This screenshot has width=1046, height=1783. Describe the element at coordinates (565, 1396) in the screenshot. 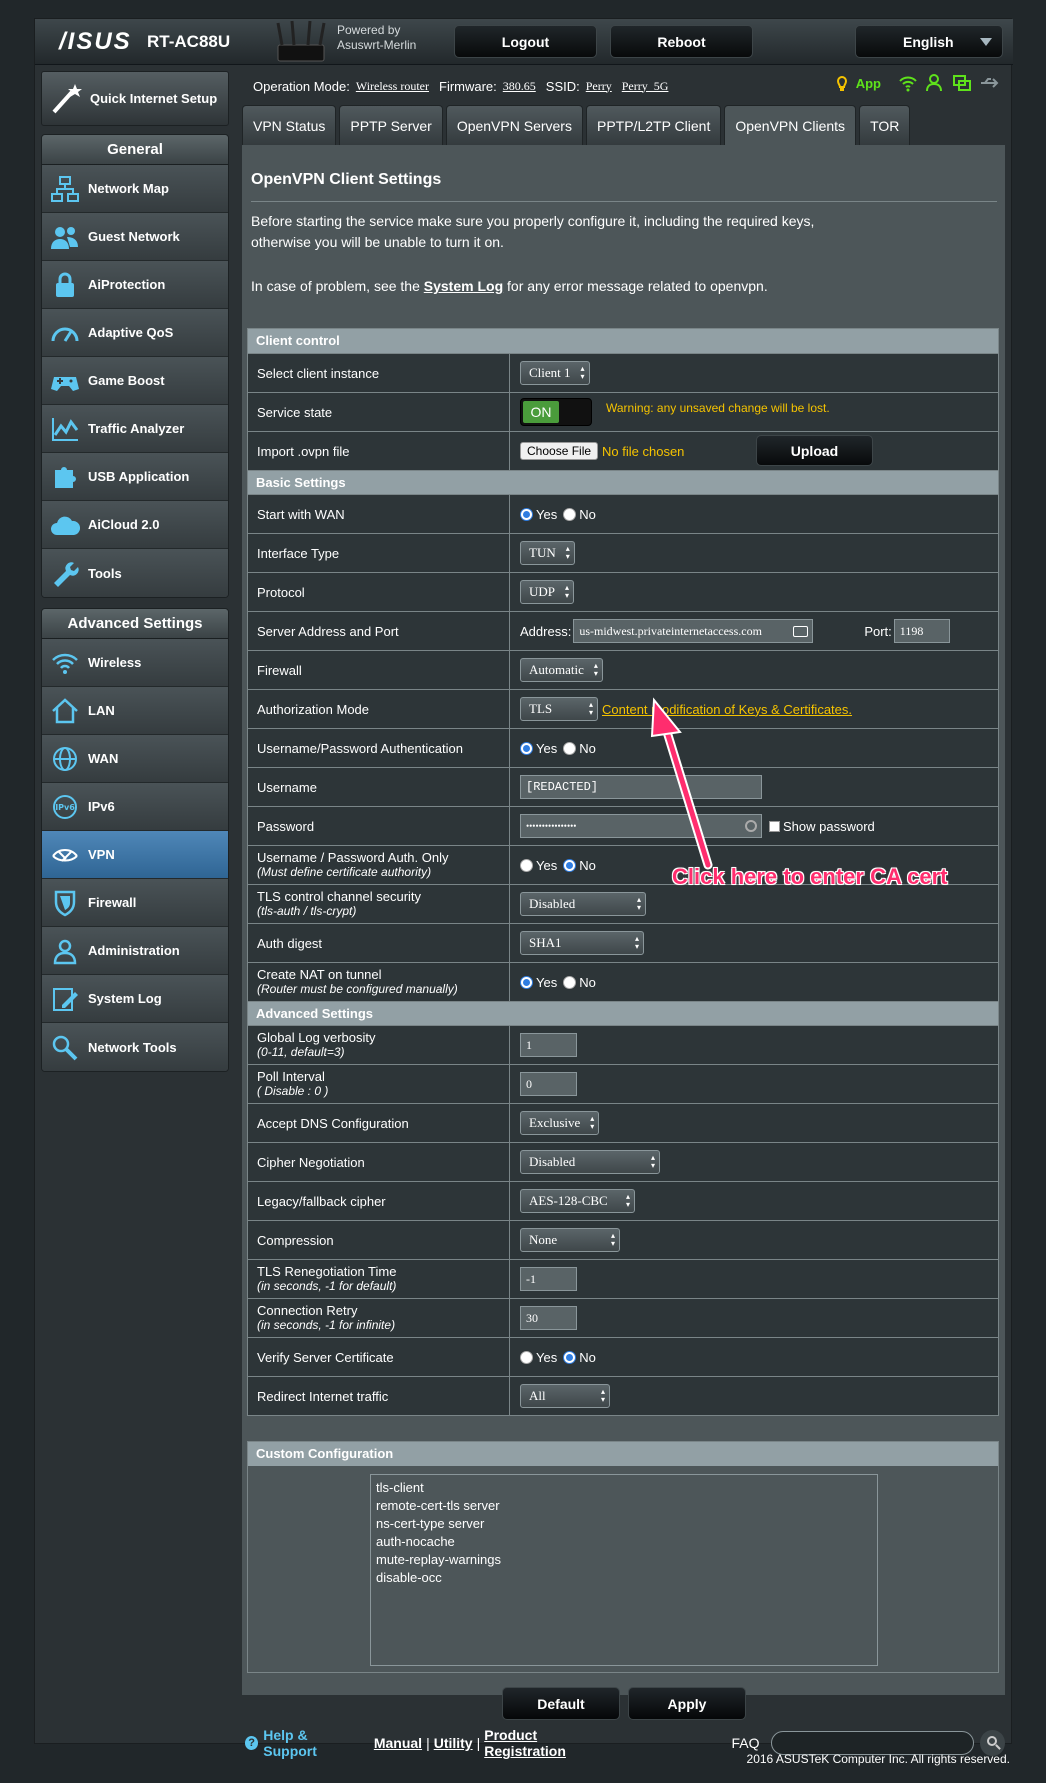

I see `redirect-traffic-select: All` at that location.